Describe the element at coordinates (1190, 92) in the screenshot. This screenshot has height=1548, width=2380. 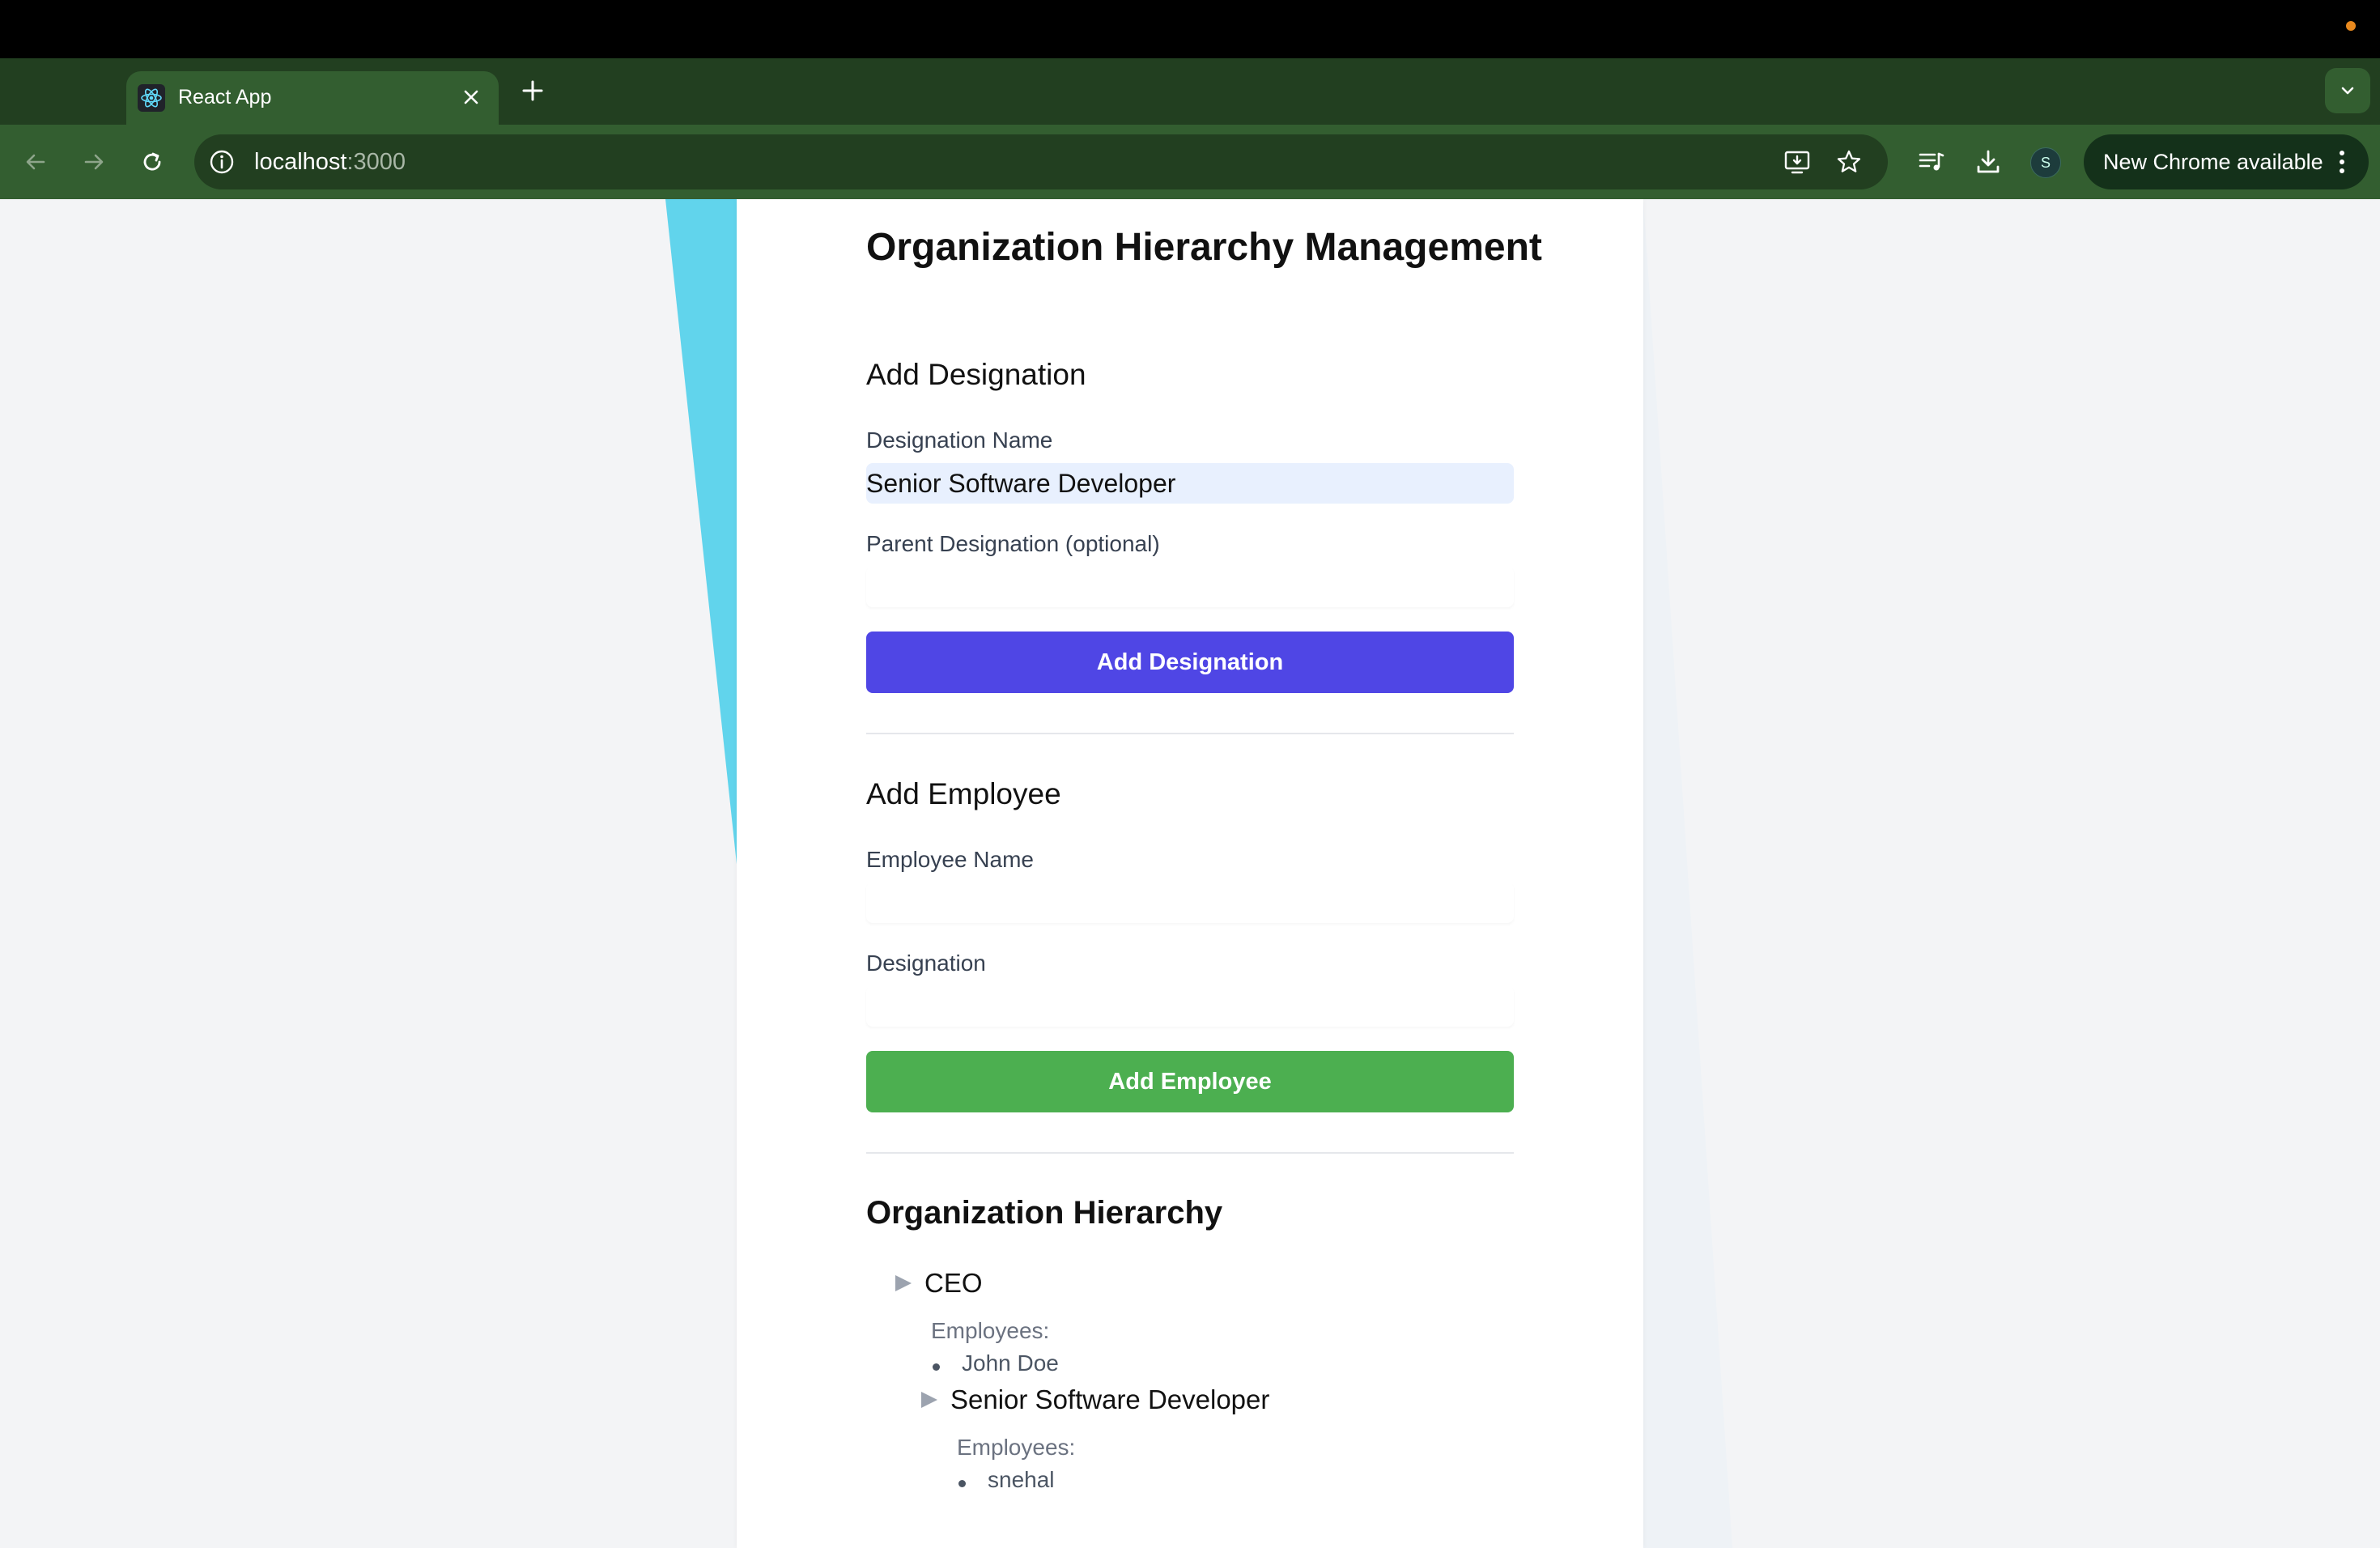
I see `browser-tab-strip: React App` at that location.